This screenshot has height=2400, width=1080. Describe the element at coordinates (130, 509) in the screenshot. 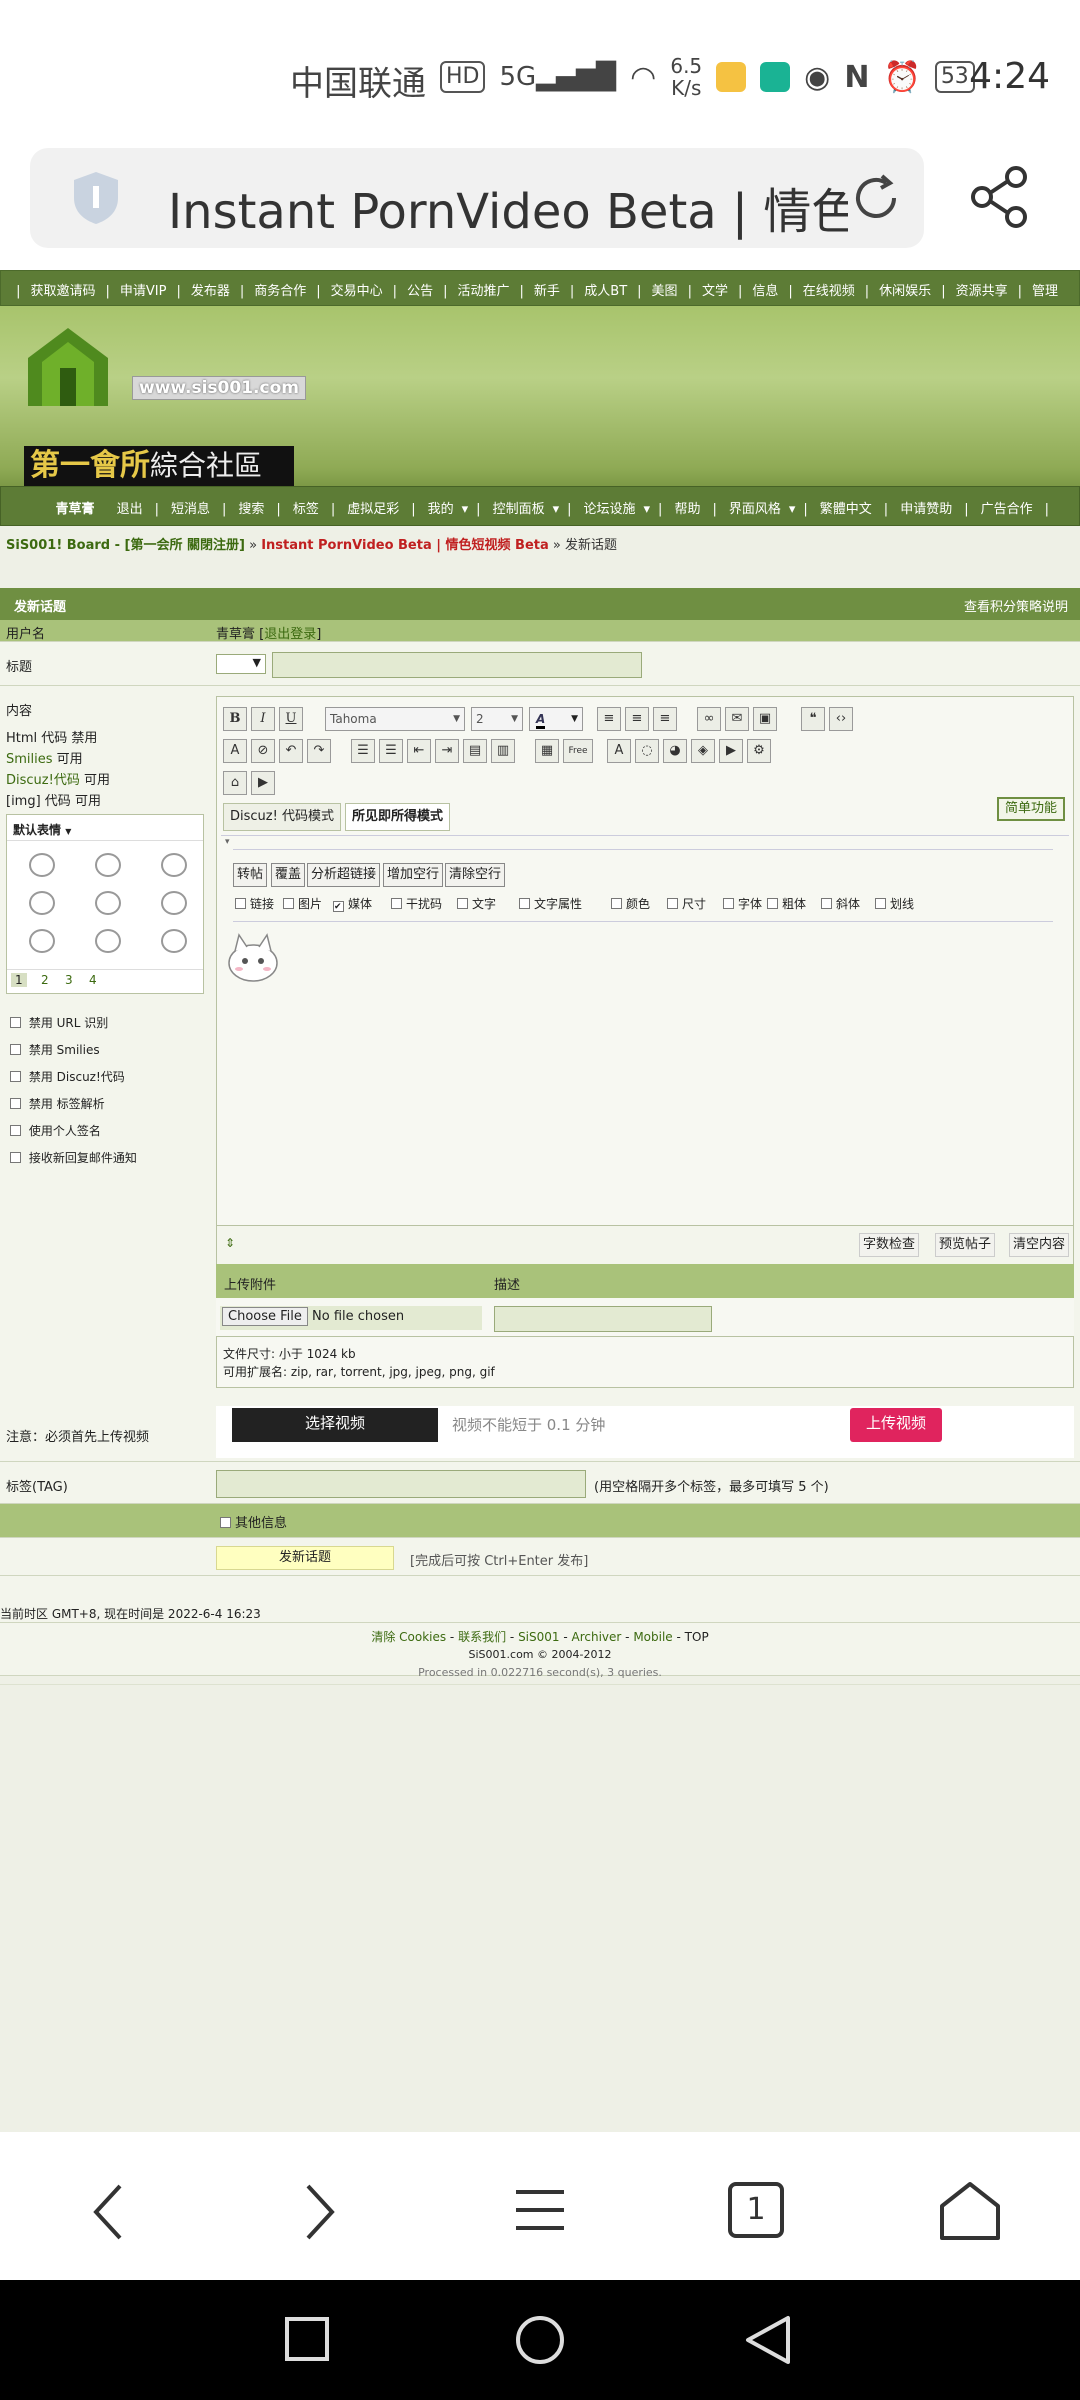

I see `main-nav-item: 退出` at that location.